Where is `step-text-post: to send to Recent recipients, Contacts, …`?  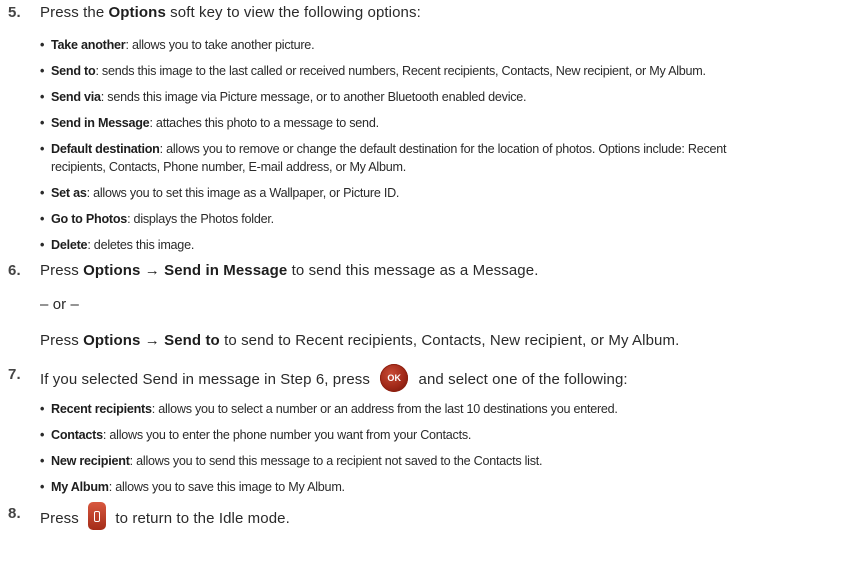 step-text-post: to send to Recent recipients, Contacts, … is located at coordinates (449, 340).